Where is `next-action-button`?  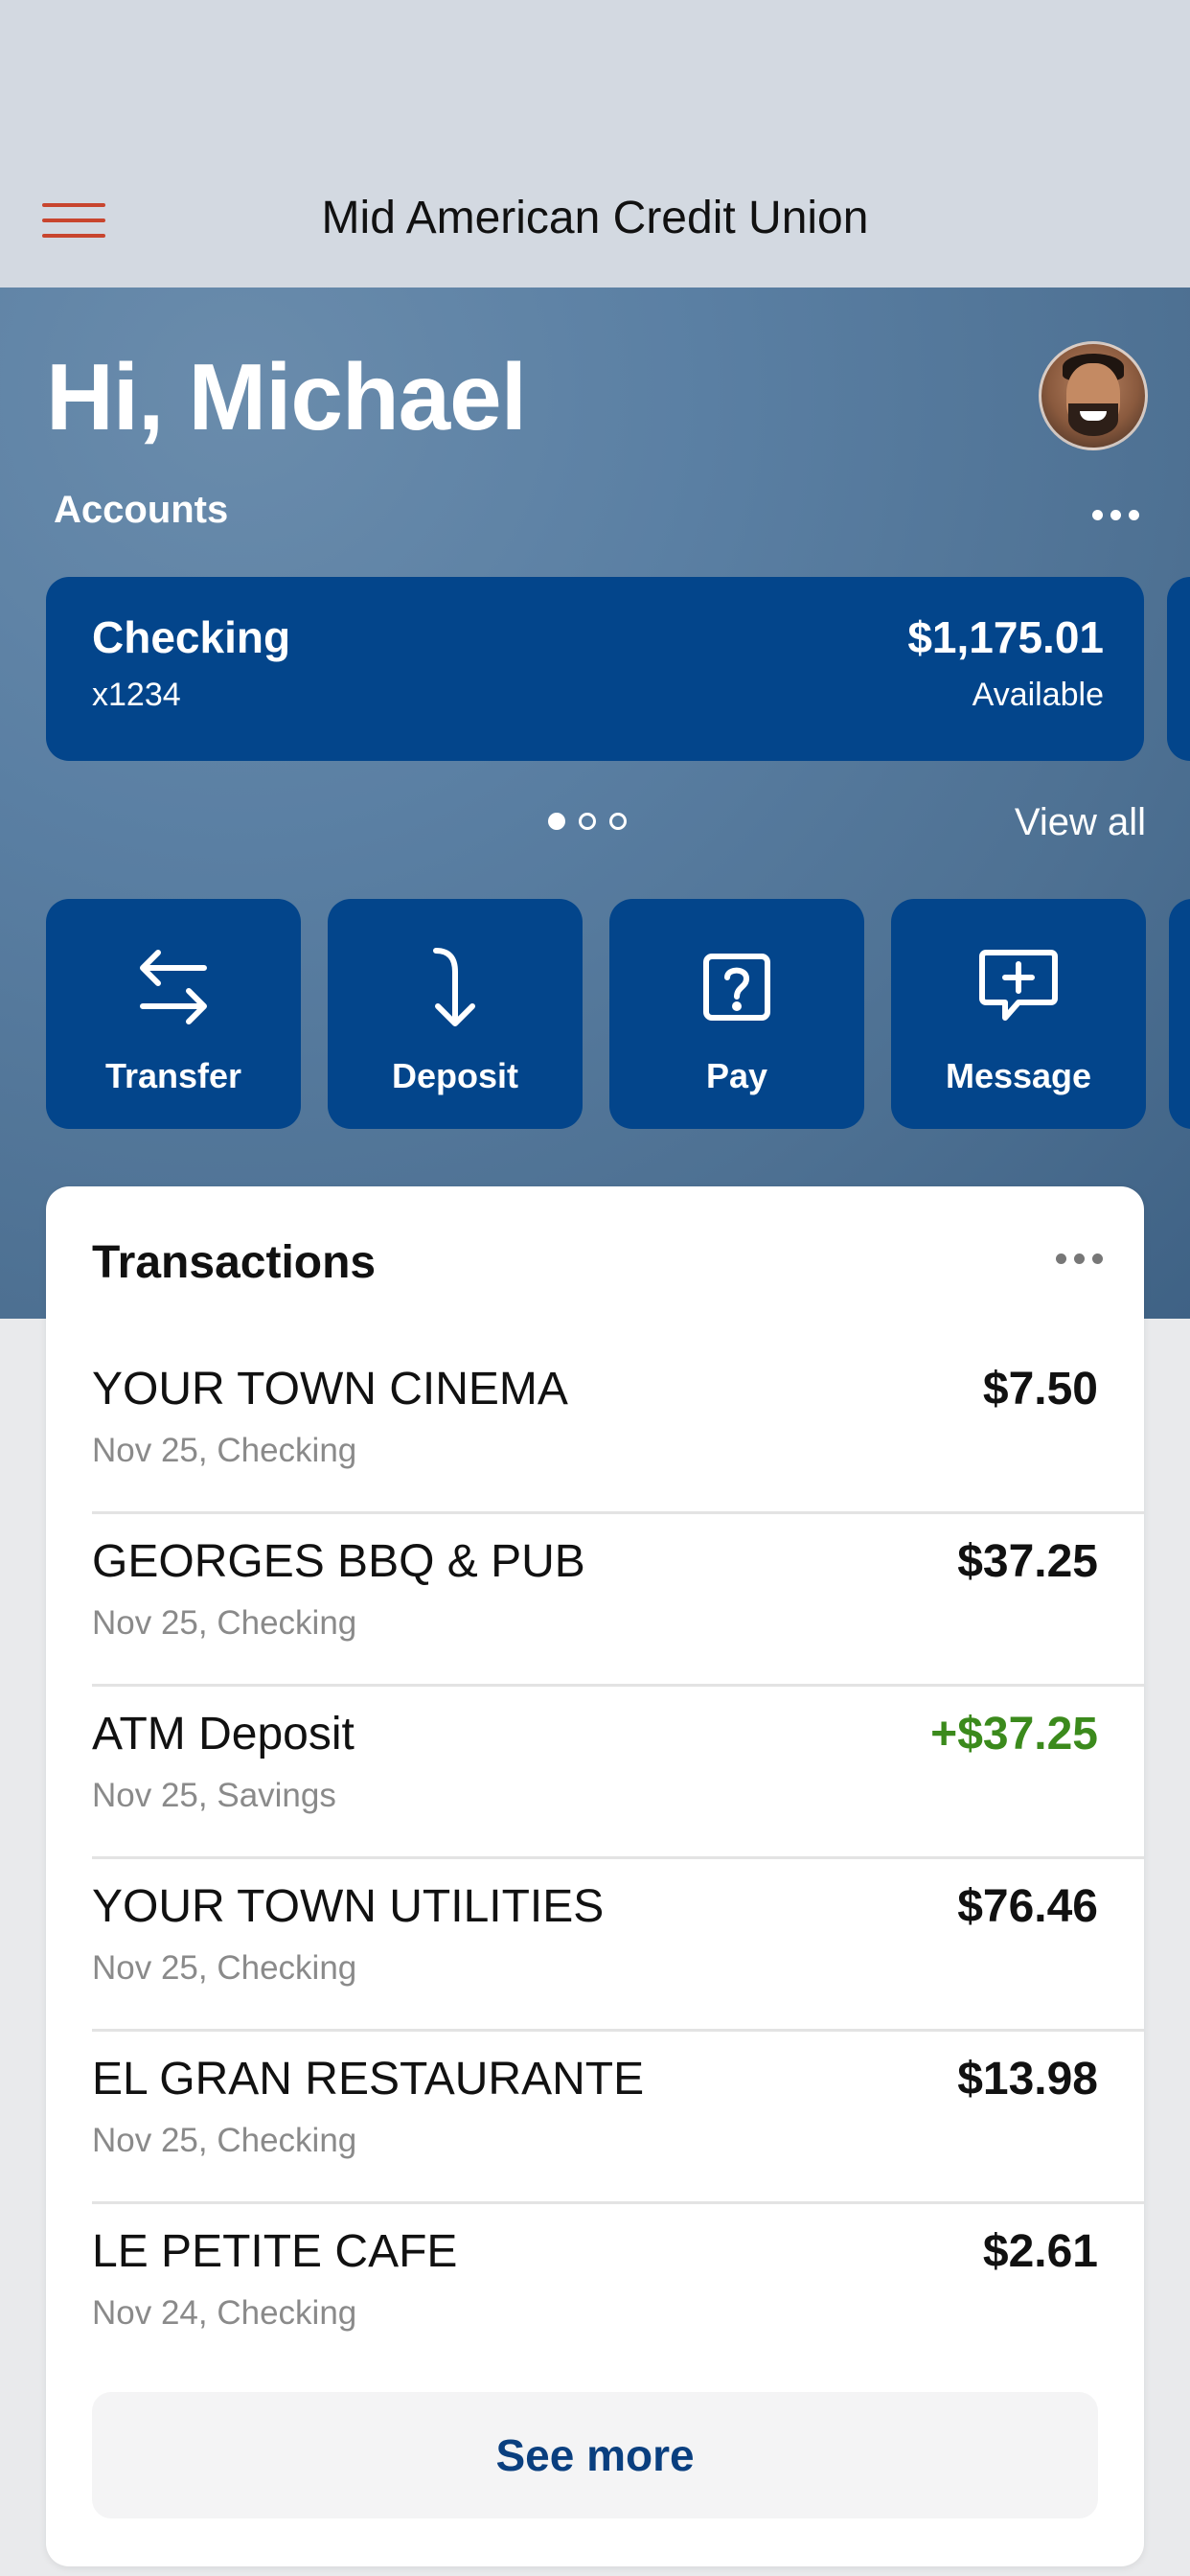 next-action-button is located at coordinates (1180, 1014).